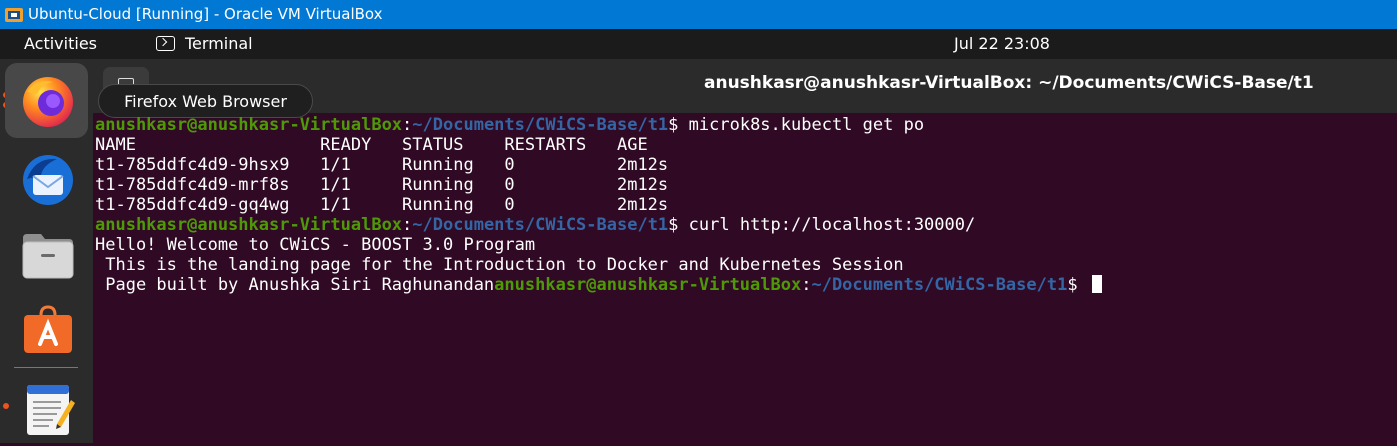  What do you see at coordinates (165, 43) in the screenshot?
I see `terminal-icon` at bounding box center [165, 43].